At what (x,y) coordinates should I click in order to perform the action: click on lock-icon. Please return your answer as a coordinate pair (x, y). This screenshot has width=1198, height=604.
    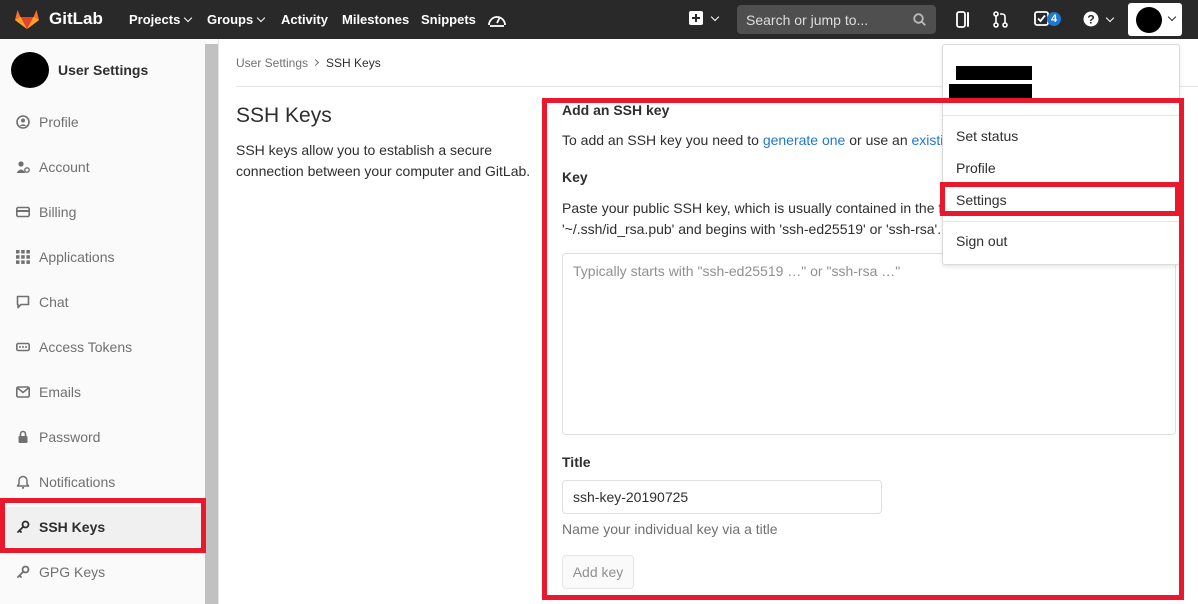
    Looking at the image, I should click on (23, 436).